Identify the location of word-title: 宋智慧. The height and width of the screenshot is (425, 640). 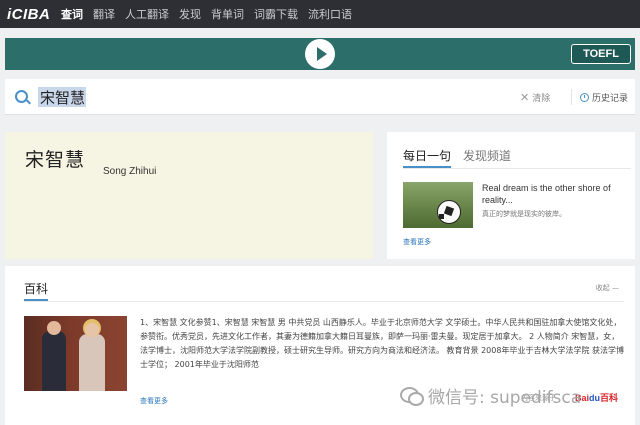
(55, 160).